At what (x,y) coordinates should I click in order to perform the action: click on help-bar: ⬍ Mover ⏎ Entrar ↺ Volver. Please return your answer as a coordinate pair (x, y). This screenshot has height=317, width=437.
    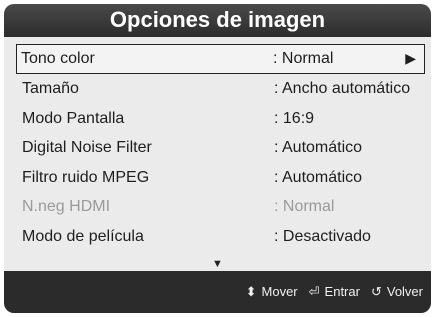
    Looking at the image, I should click on (217, 292).